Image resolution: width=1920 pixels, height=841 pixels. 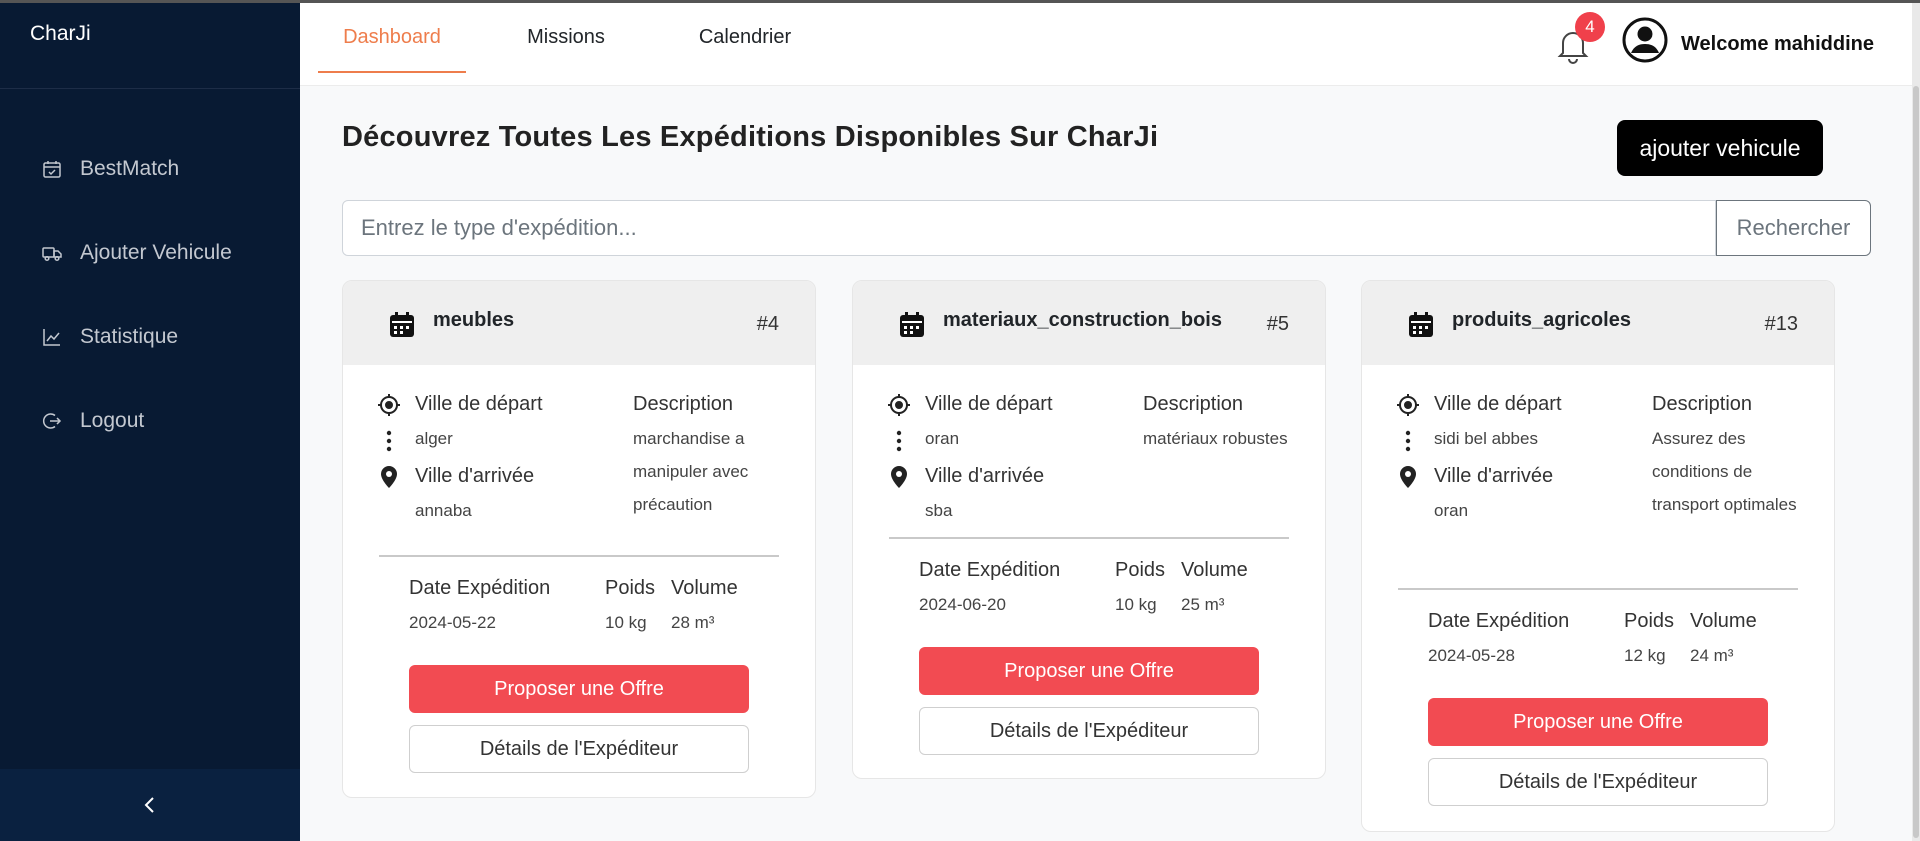 I want to click on chevron-left-icon, so click(x=149, y=805).